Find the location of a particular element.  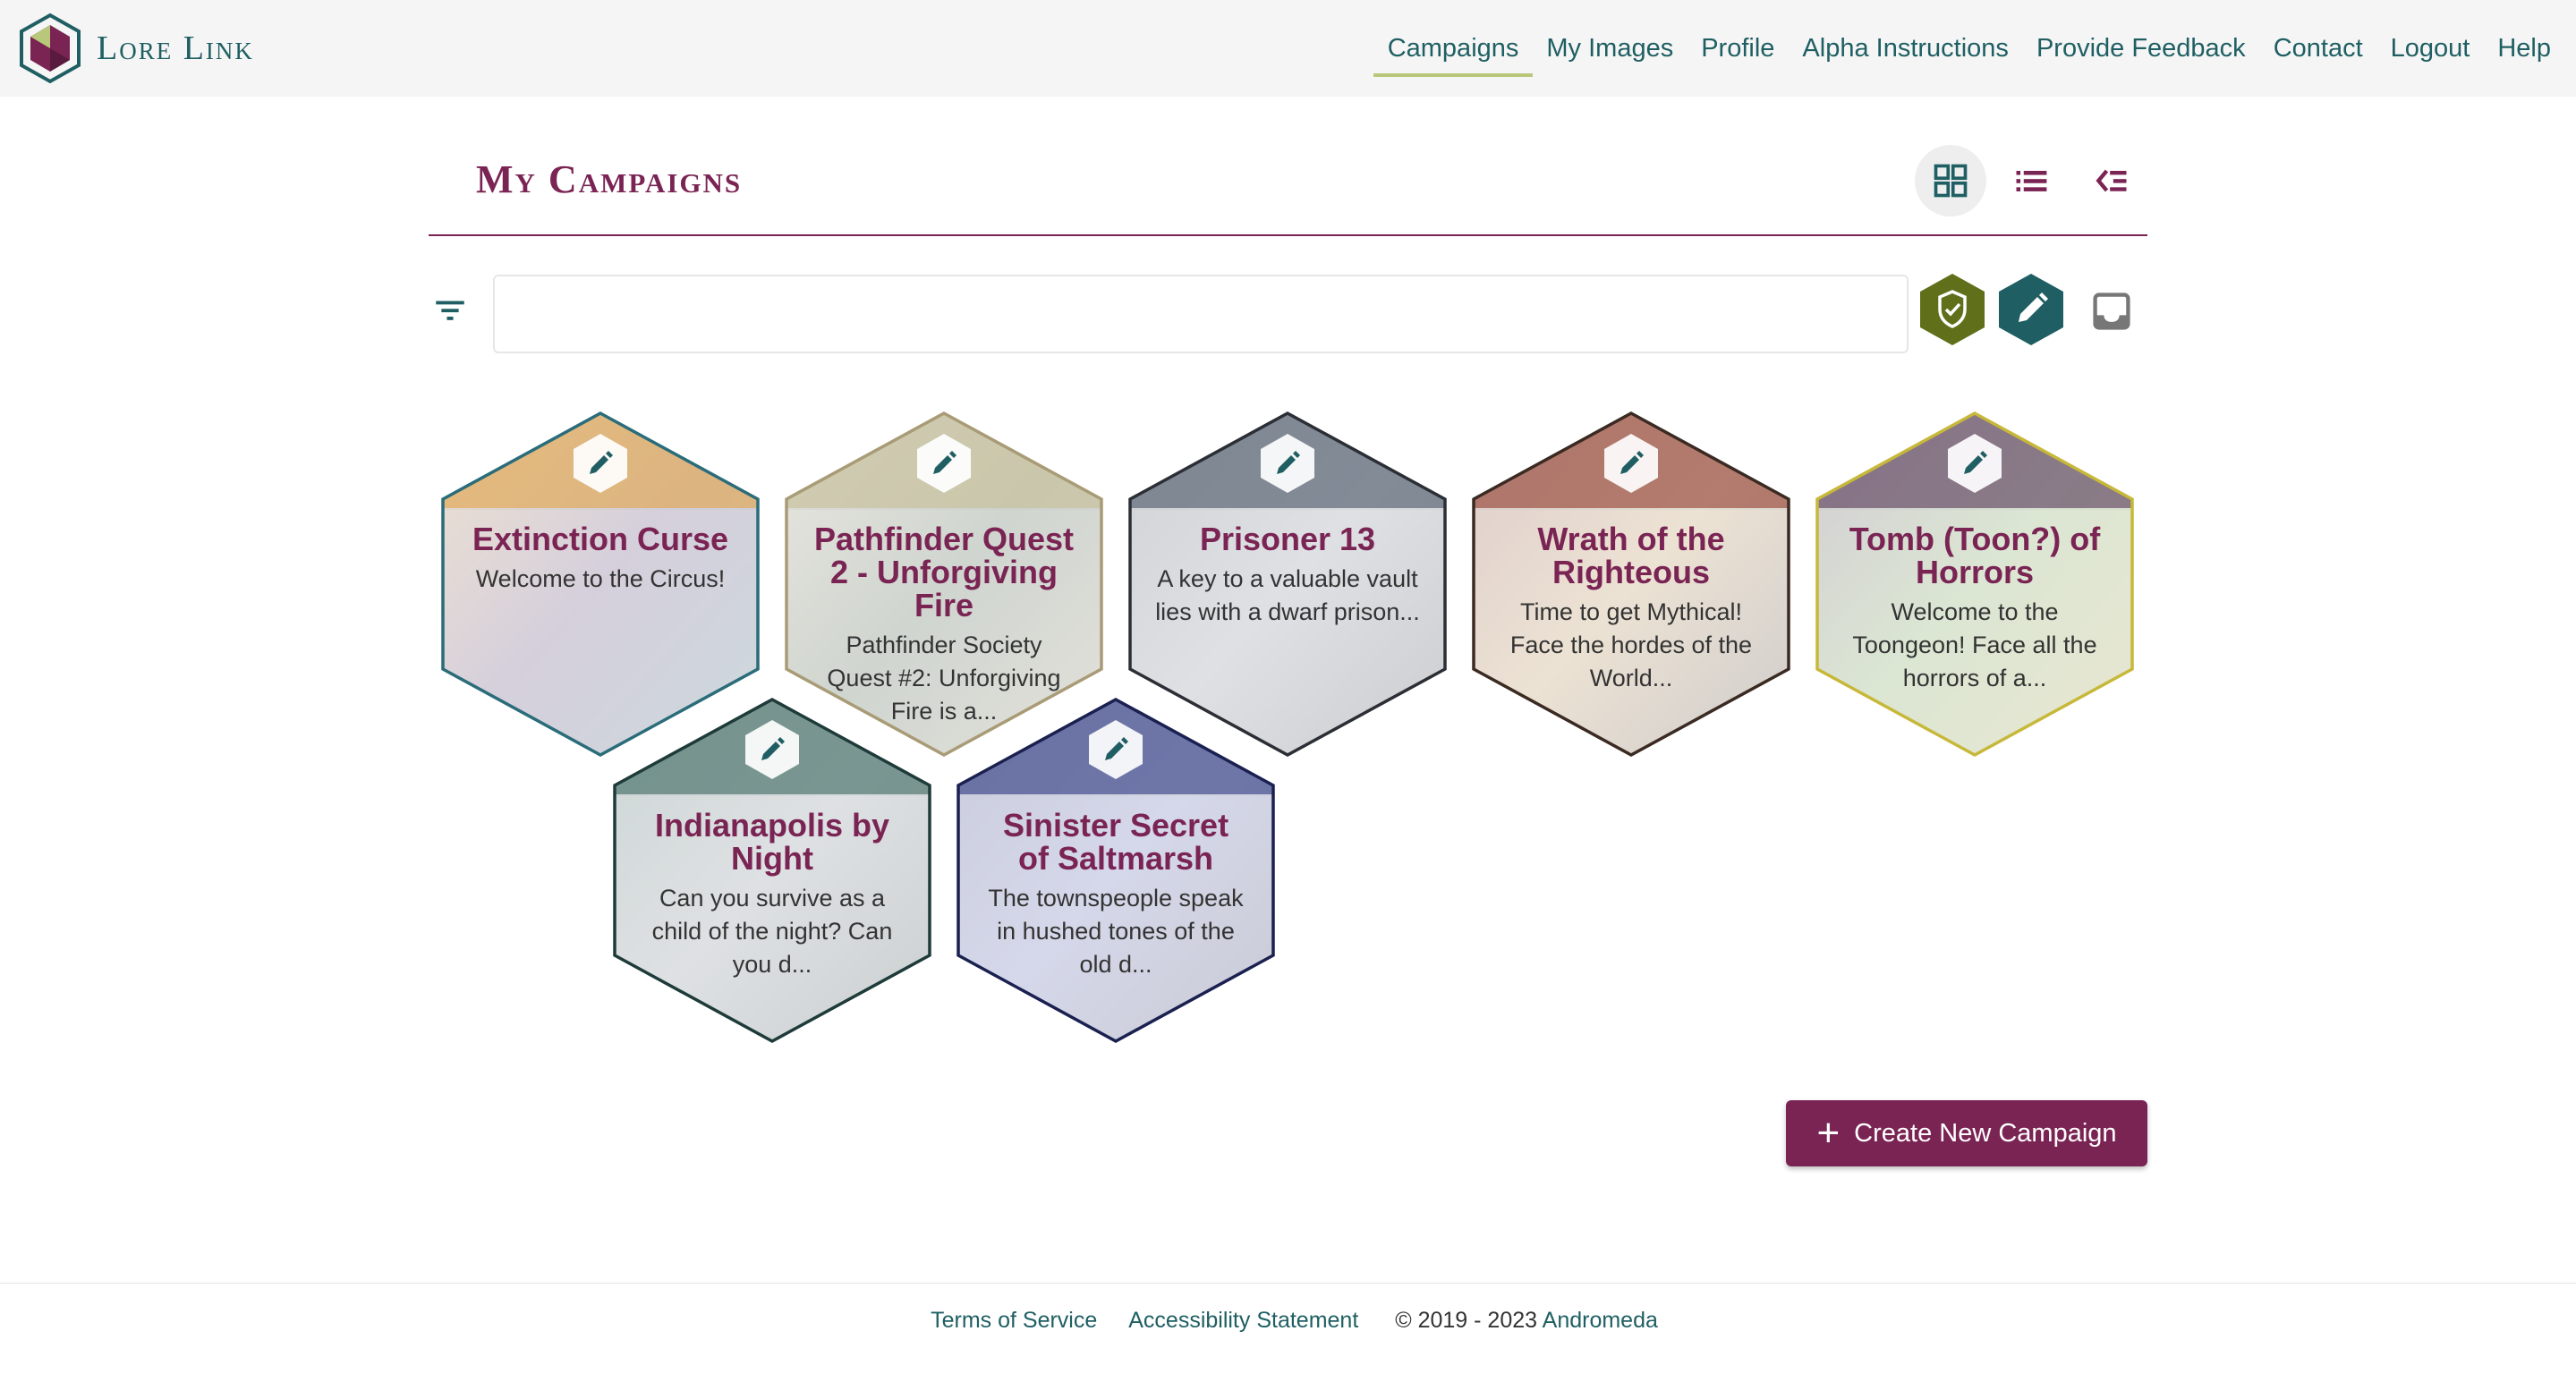

campaign-title: Indianapolis by Night is located at coordinates (772, 842).